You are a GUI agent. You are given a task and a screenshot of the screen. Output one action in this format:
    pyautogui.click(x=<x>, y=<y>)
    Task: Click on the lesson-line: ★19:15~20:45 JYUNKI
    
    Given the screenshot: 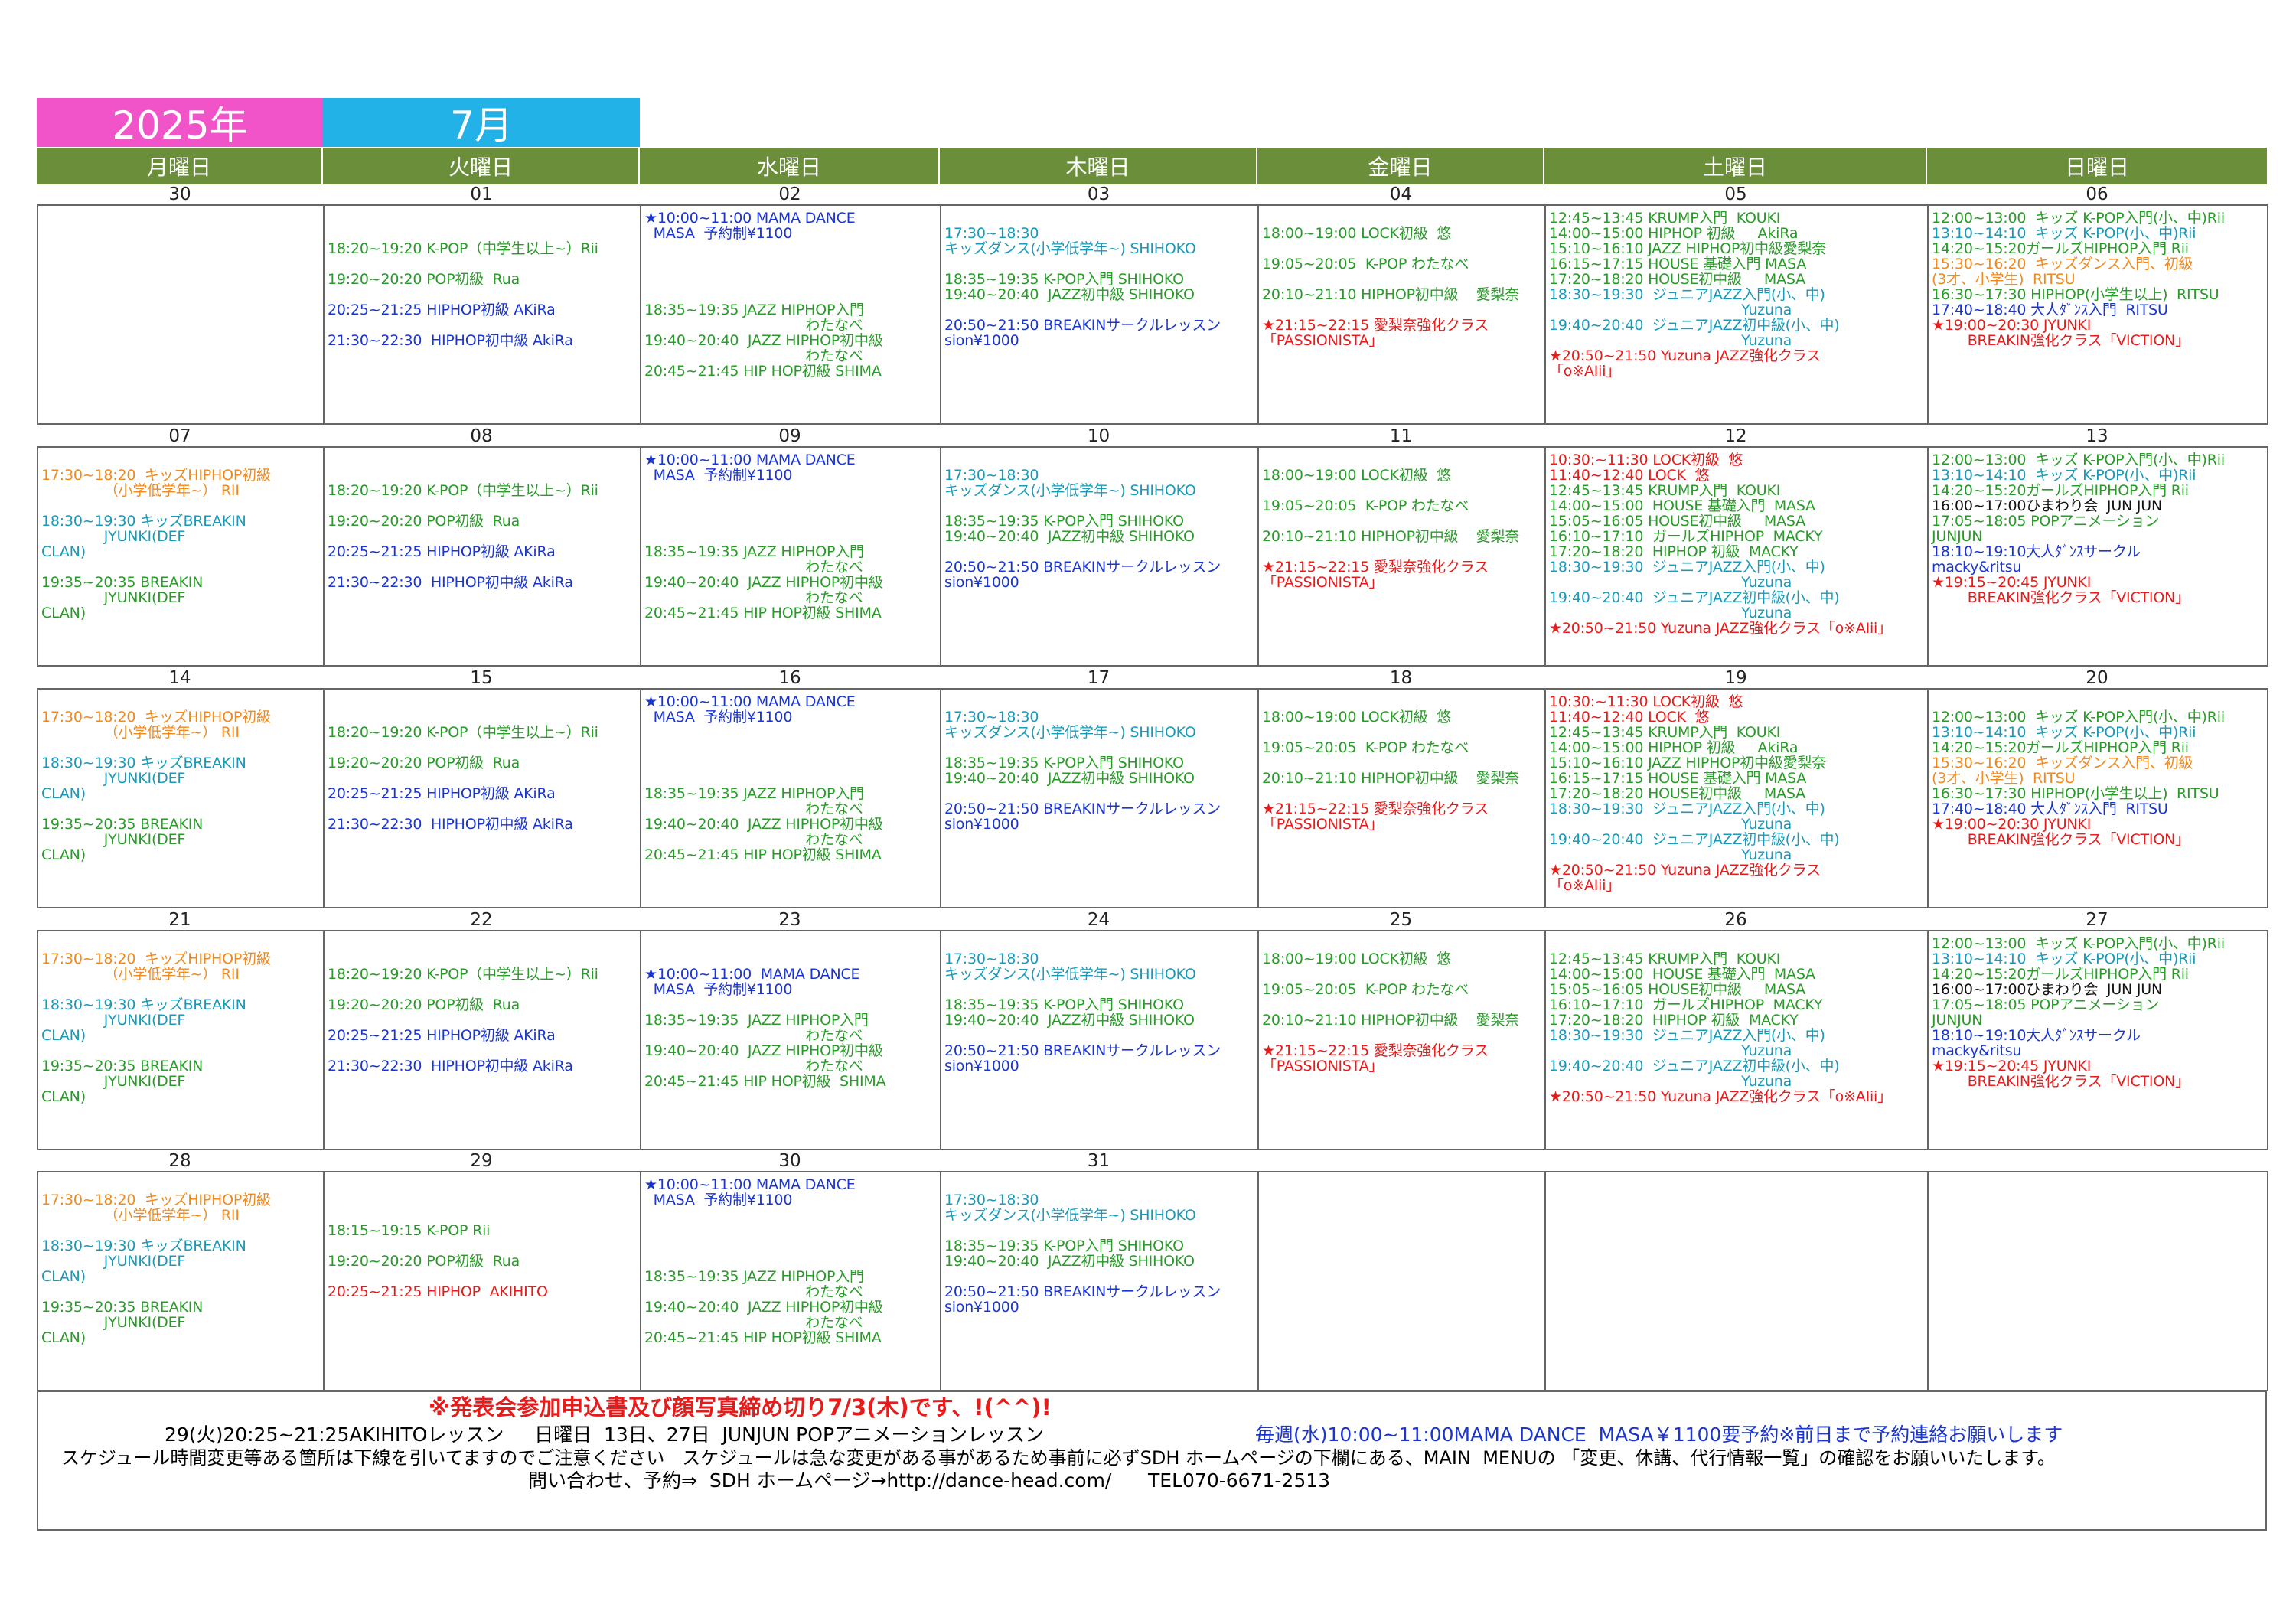 What is the action you would take?
    pyautogui.click(x=2012, y=583)
    